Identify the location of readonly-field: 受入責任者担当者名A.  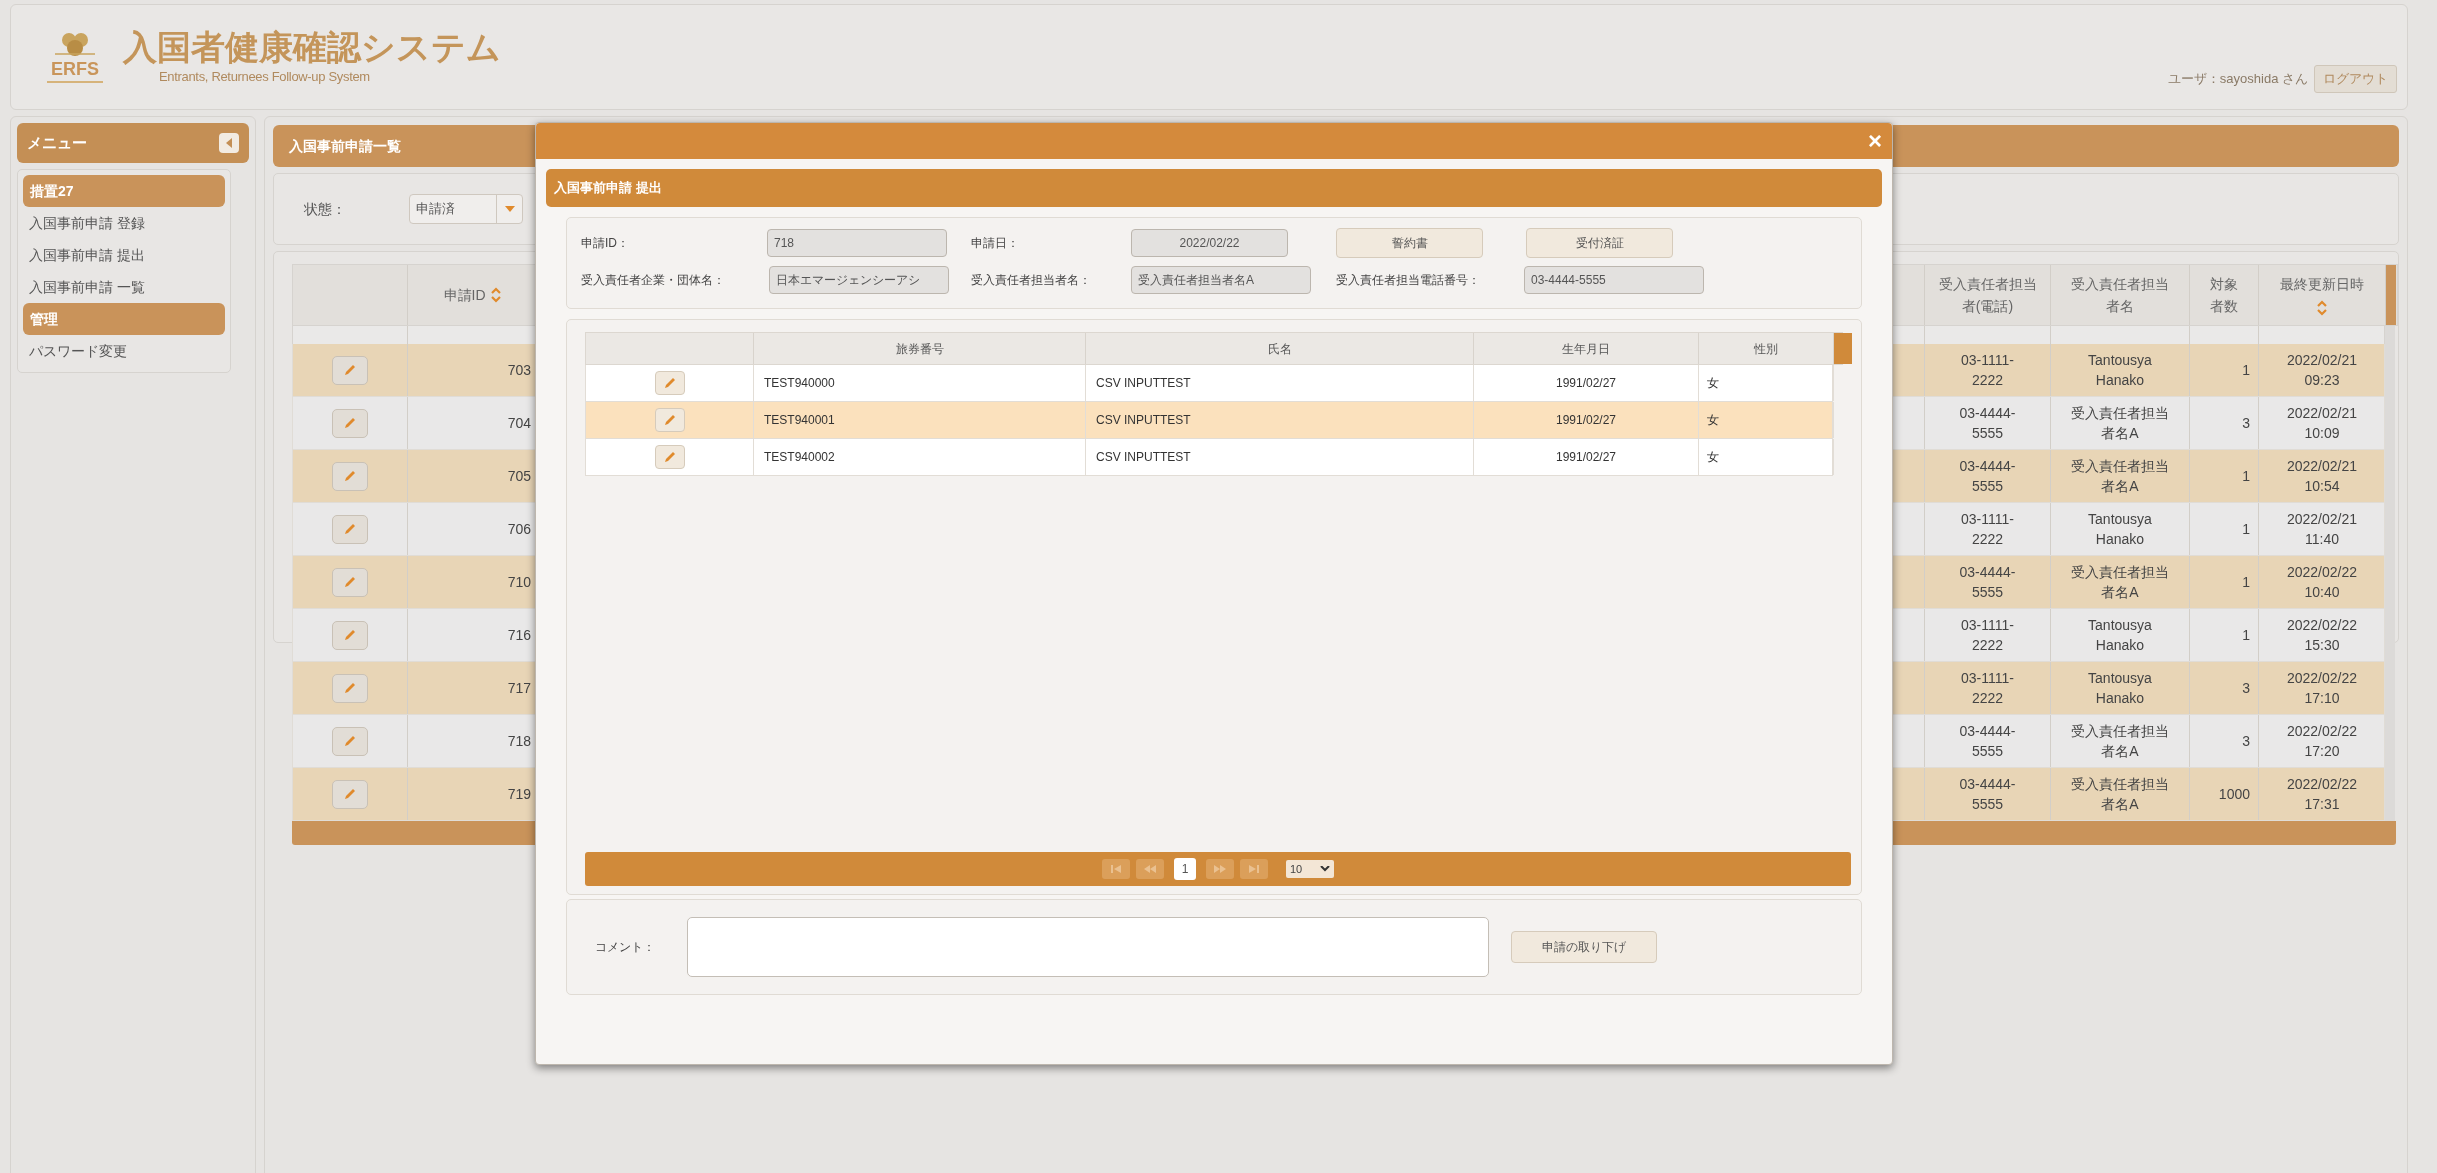
(1221, 280).